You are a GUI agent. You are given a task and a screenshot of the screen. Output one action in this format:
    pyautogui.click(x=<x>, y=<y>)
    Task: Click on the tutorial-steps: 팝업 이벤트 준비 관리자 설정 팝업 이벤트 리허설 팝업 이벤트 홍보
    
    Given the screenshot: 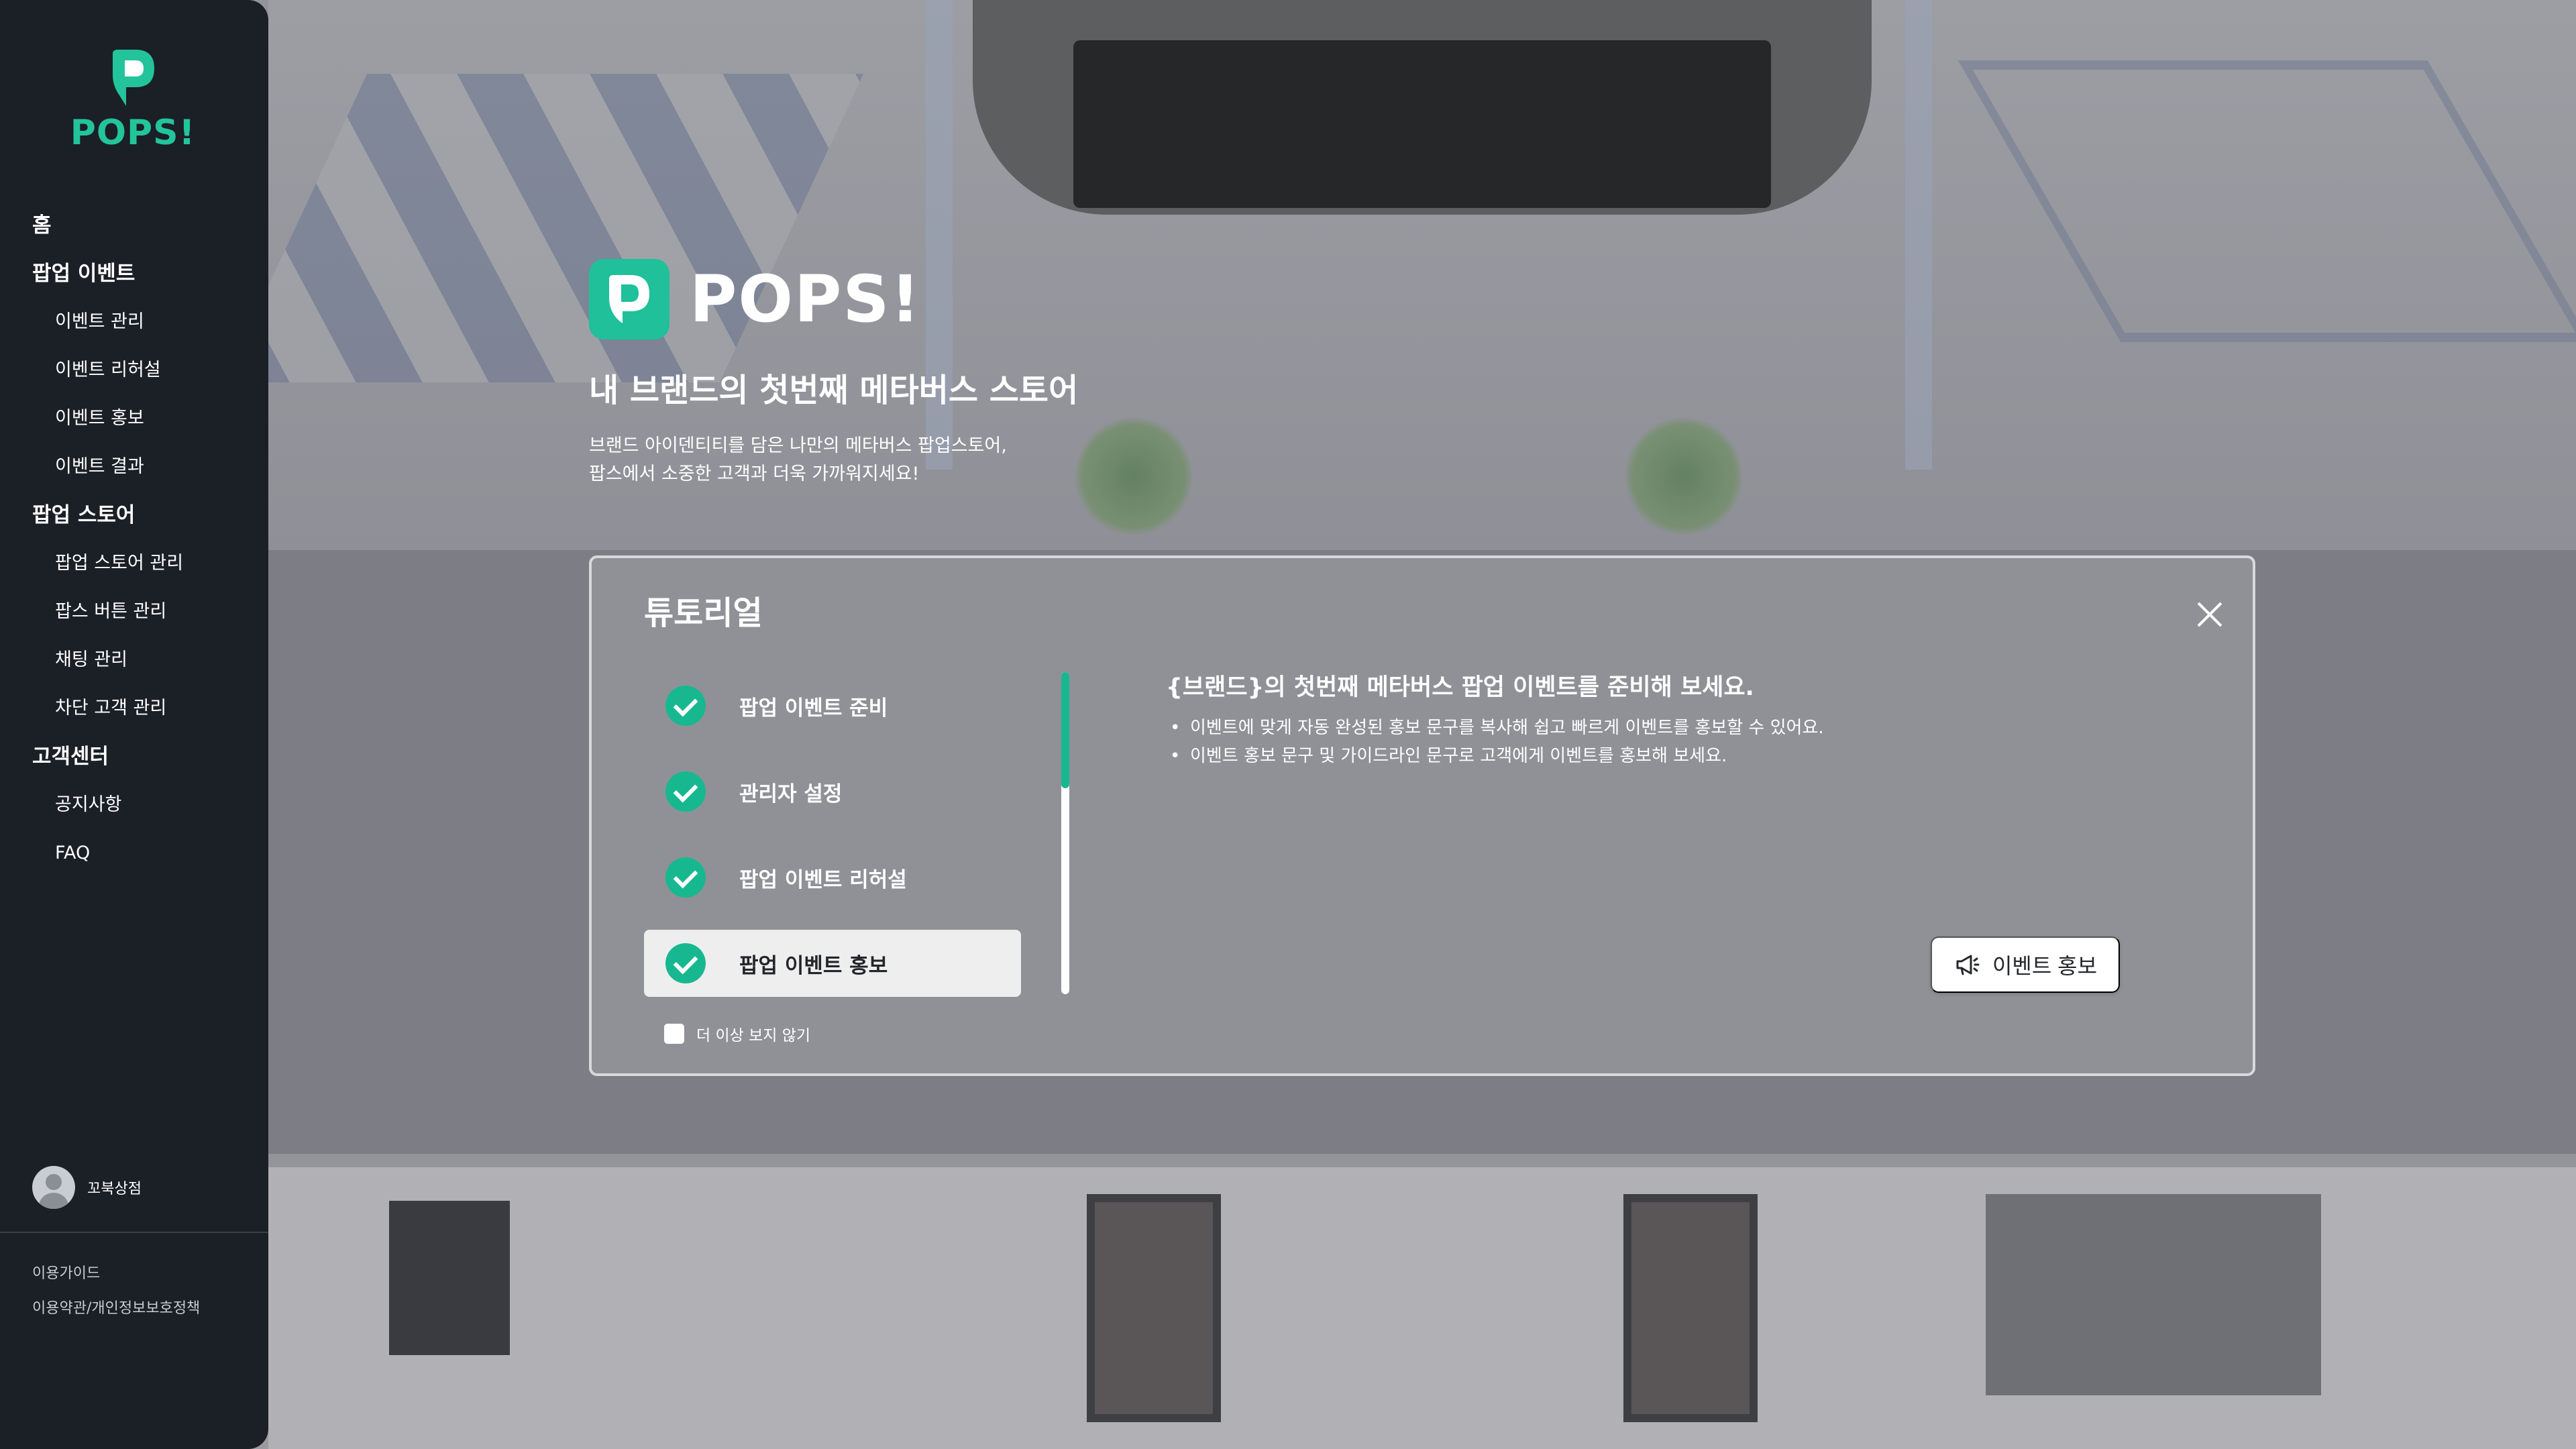 What is the action you would take?
    pyautogui.click(x=832, y=844)
    